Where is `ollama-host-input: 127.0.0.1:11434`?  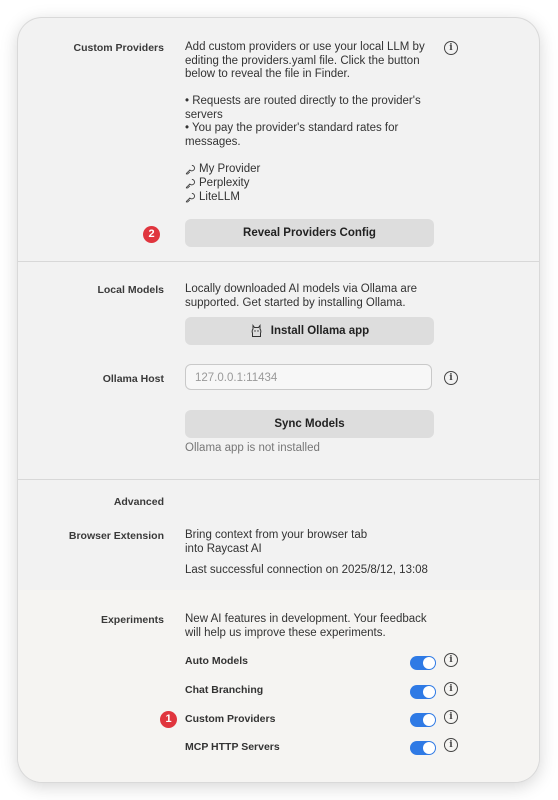
ollama-host-input: 127.0.0.1:11434 is located at coordinates (308, 377).